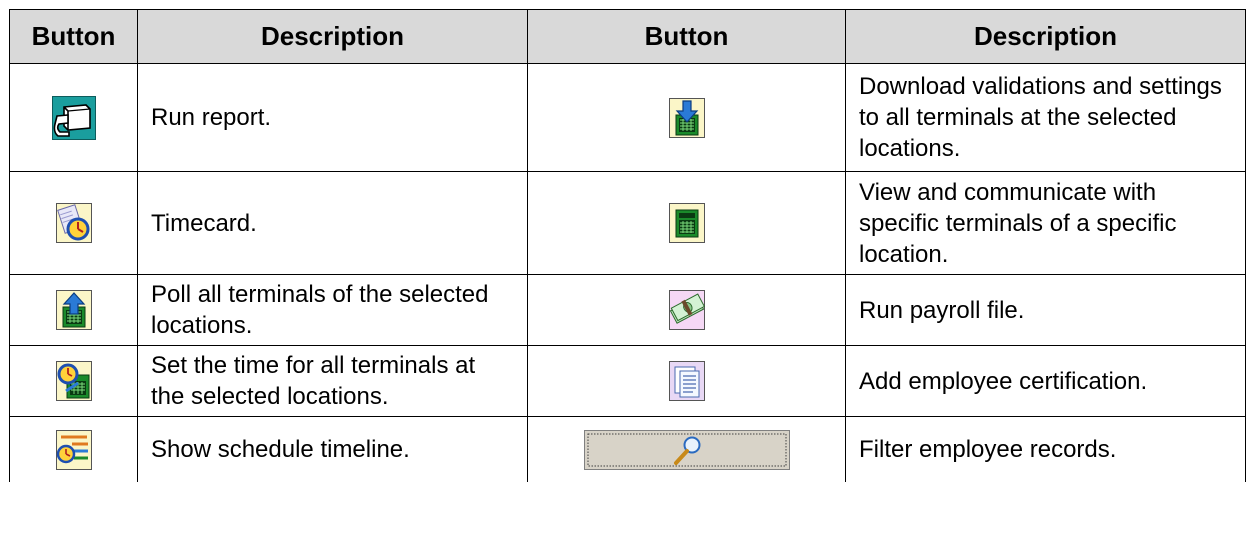 This screenshot has height=546, width=1256. I want to click on printer-report-icon, so click(73, 117).